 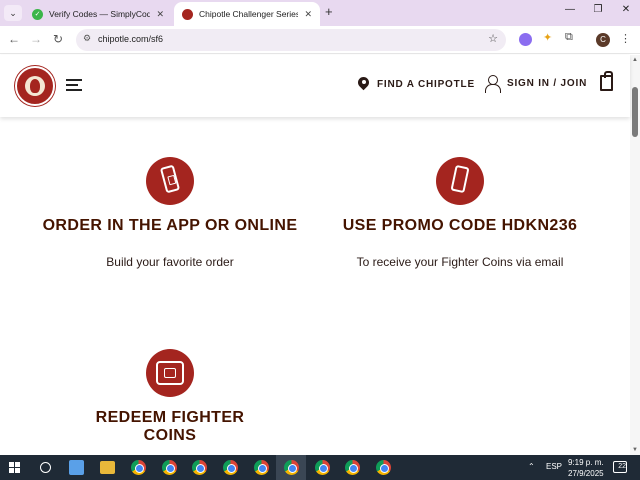 I want to click on url-text: chipotle.com/sf6, so click(x=130, y=39).